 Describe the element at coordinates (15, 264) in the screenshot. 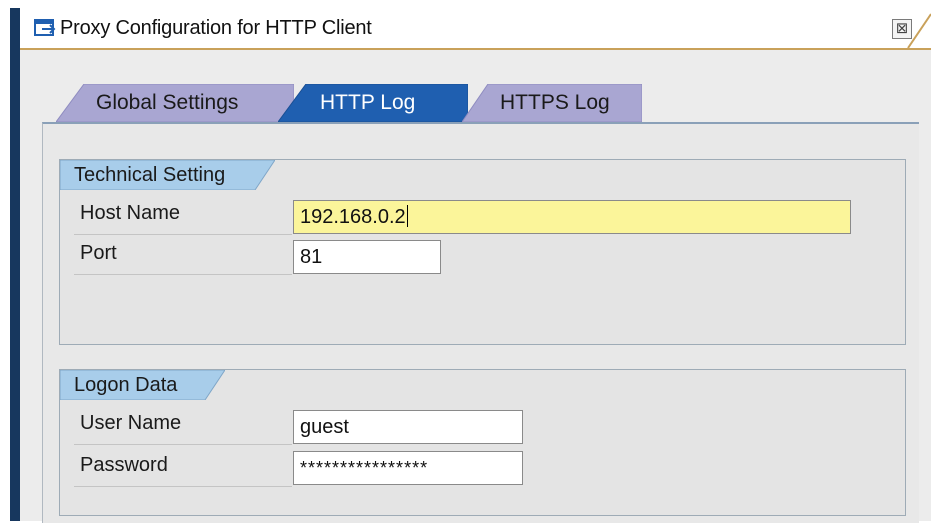

I see `window-left-edge` at that location.